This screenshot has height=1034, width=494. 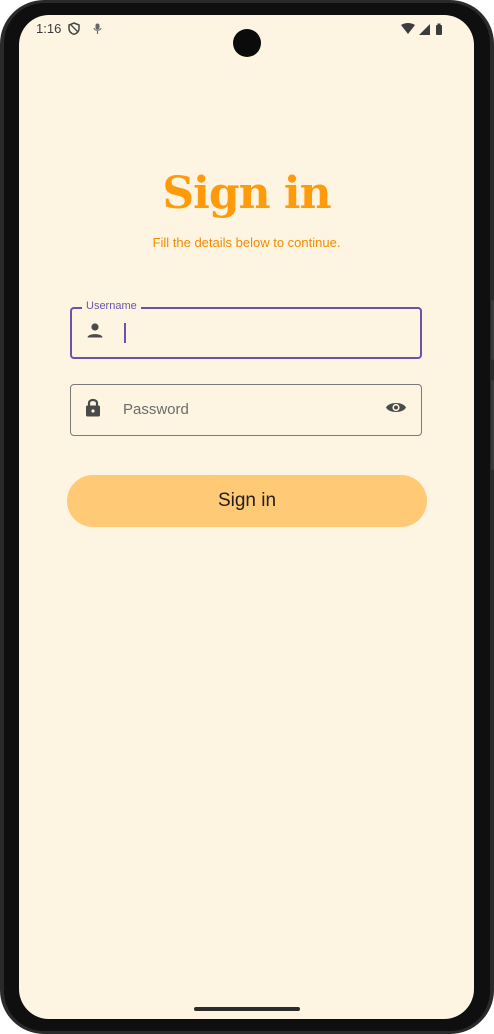 What do you see at coordinates (95, 333) in the screenshot?
I see `person-icon` at bounding box center [95, 333].